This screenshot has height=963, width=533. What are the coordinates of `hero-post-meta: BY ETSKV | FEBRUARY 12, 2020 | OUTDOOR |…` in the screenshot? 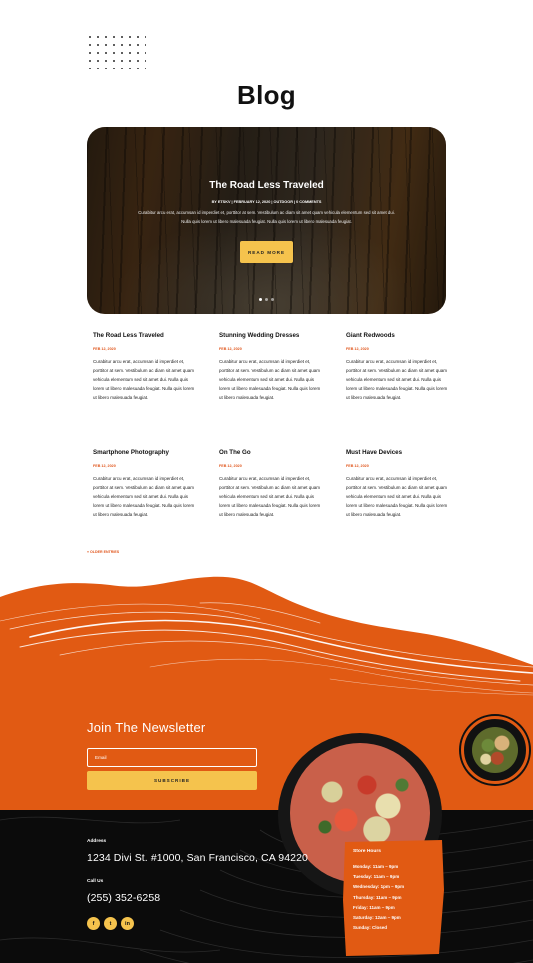 It's located at (266, 202).